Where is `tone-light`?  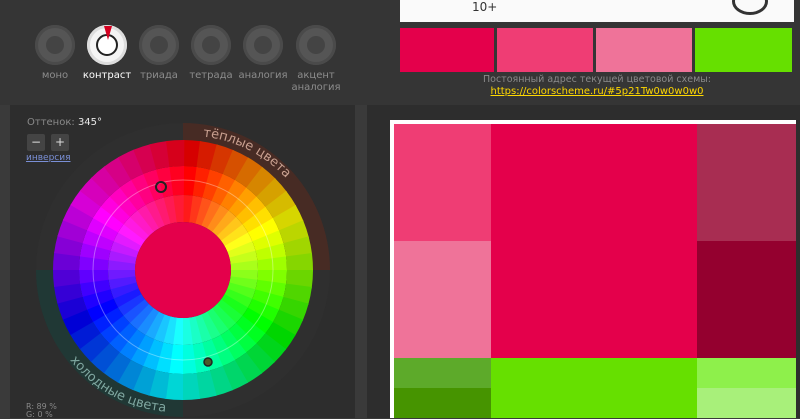
tone-light is located at coordinates (442, 182).